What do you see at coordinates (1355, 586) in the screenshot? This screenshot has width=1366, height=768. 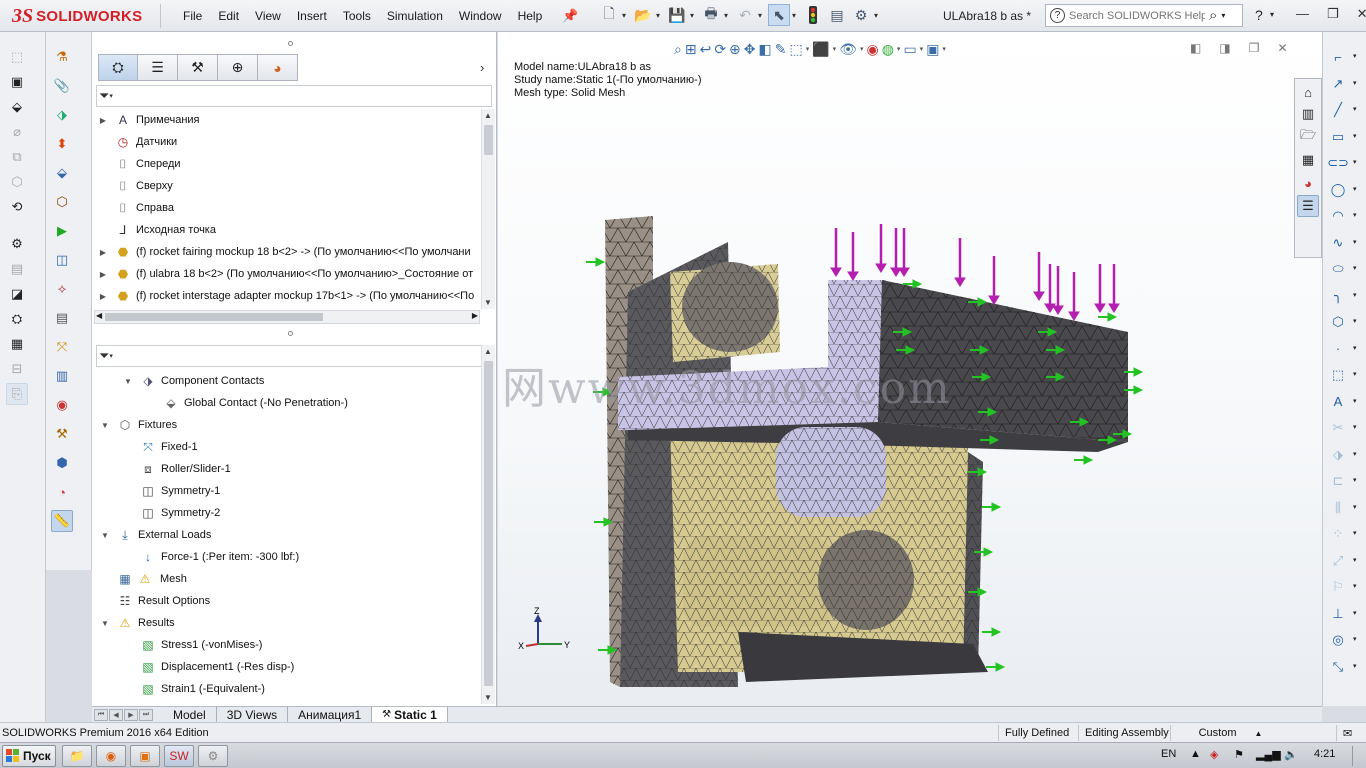 I see `repair-sketch-dropdown-icon: ▾` at bounding box center [1355, 586].